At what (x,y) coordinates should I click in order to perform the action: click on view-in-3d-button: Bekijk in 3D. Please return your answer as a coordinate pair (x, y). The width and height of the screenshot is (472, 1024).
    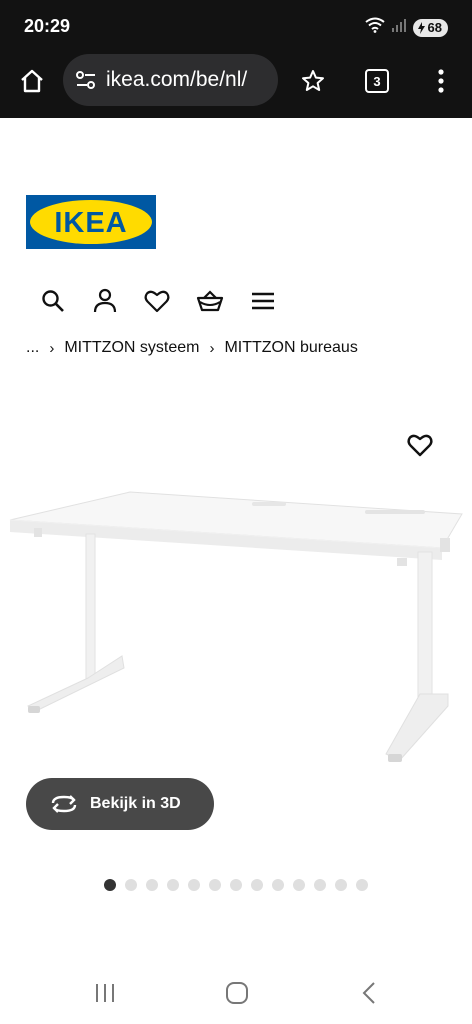
    Looking at the image, I should click on (120, 804).